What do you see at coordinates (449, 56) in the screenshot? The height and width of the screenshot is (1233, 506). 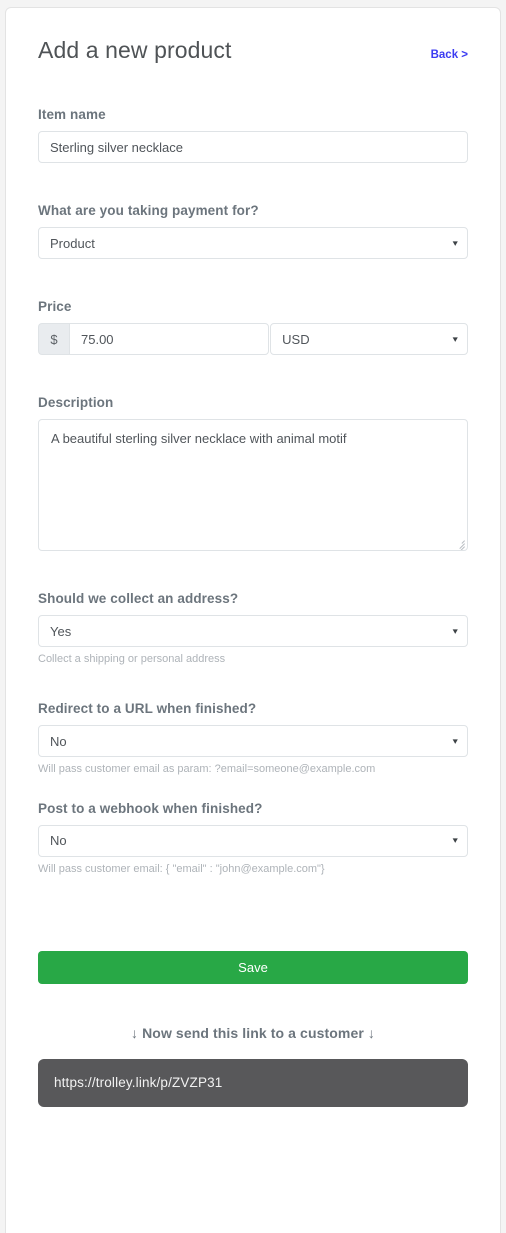 I see `back-link: Back >` at bounding box center [449, 56].